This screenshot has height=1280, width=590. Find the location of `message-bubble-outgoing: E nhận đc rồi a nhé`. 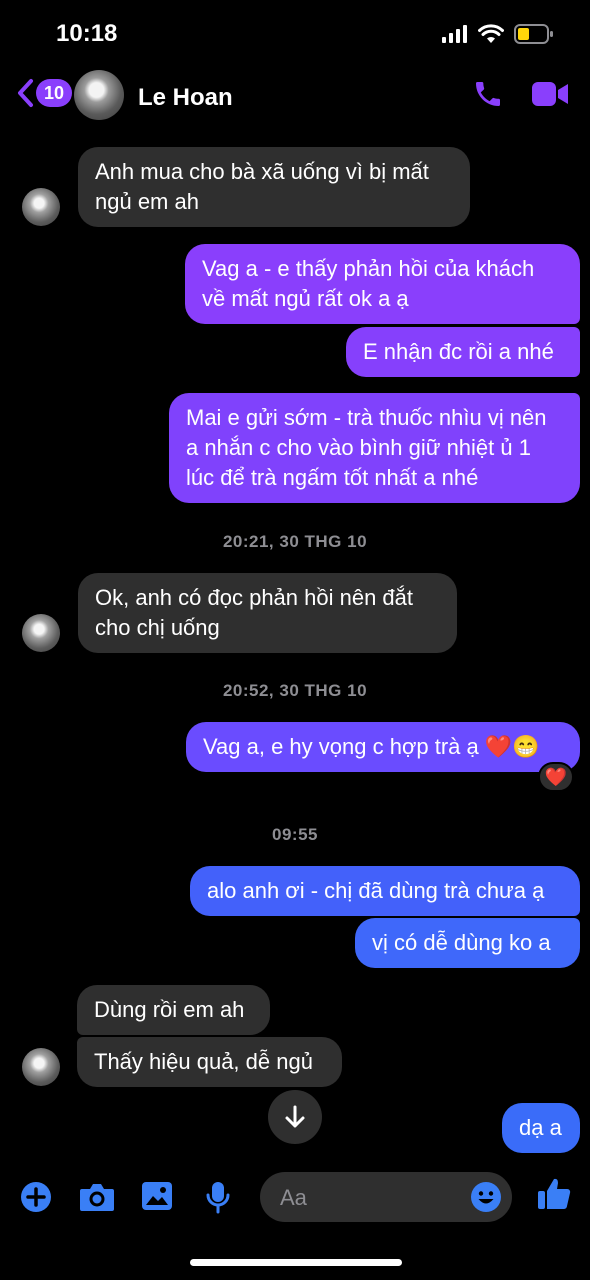

message-bubble-outgoing: E nhận đc rồi a nhé is located at coordinates (463, 352).